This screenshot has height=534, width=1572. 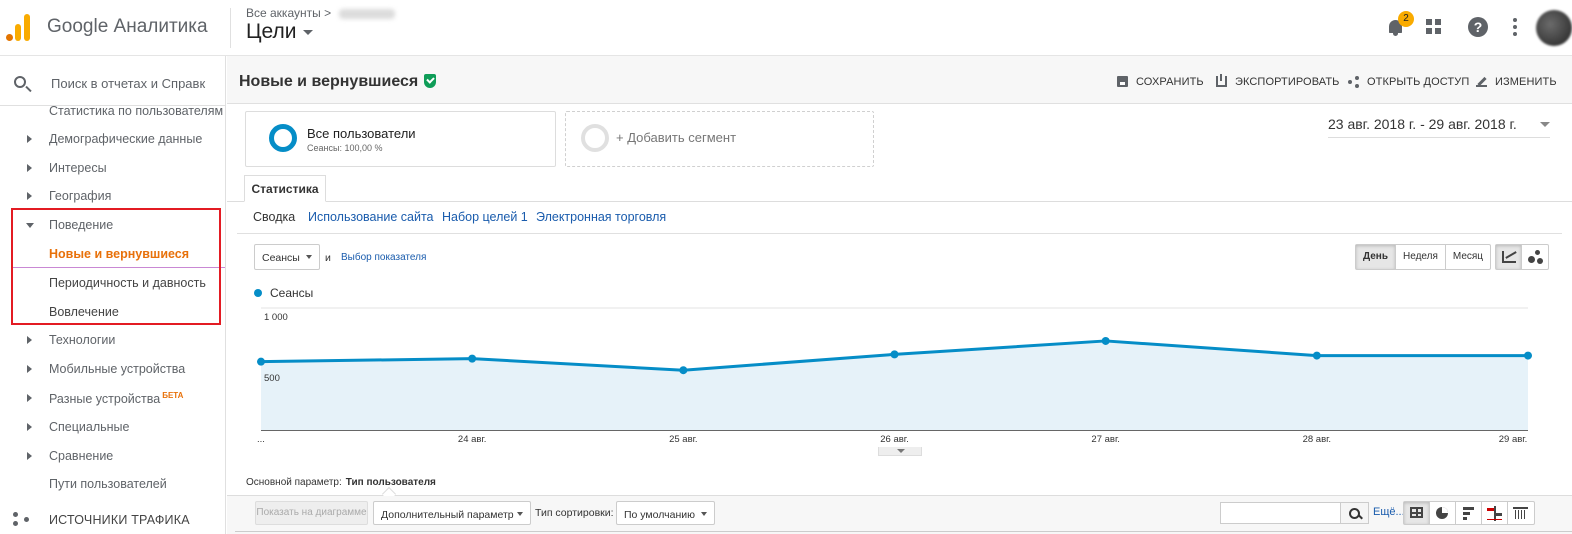 What do you see at coordinates (1521, 513) in the screenshot?
I see `pivot-view-icon` at bounding box center [1521, 513].